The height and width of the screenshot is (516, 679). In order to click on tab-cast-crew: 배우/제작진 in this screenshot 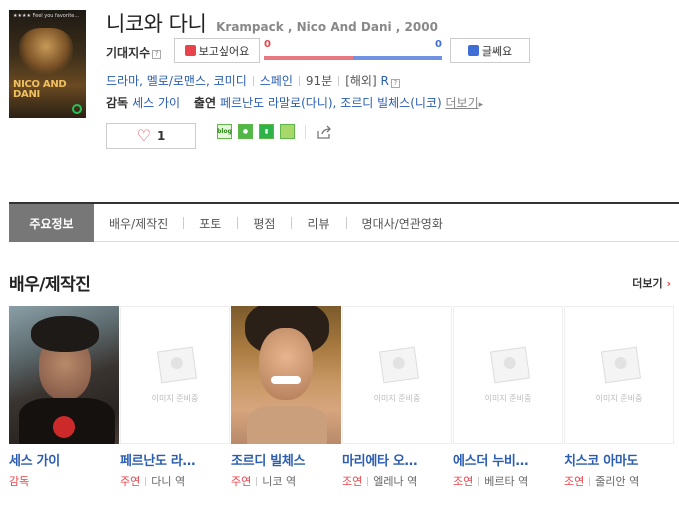, I will do `click(138, 223)`.